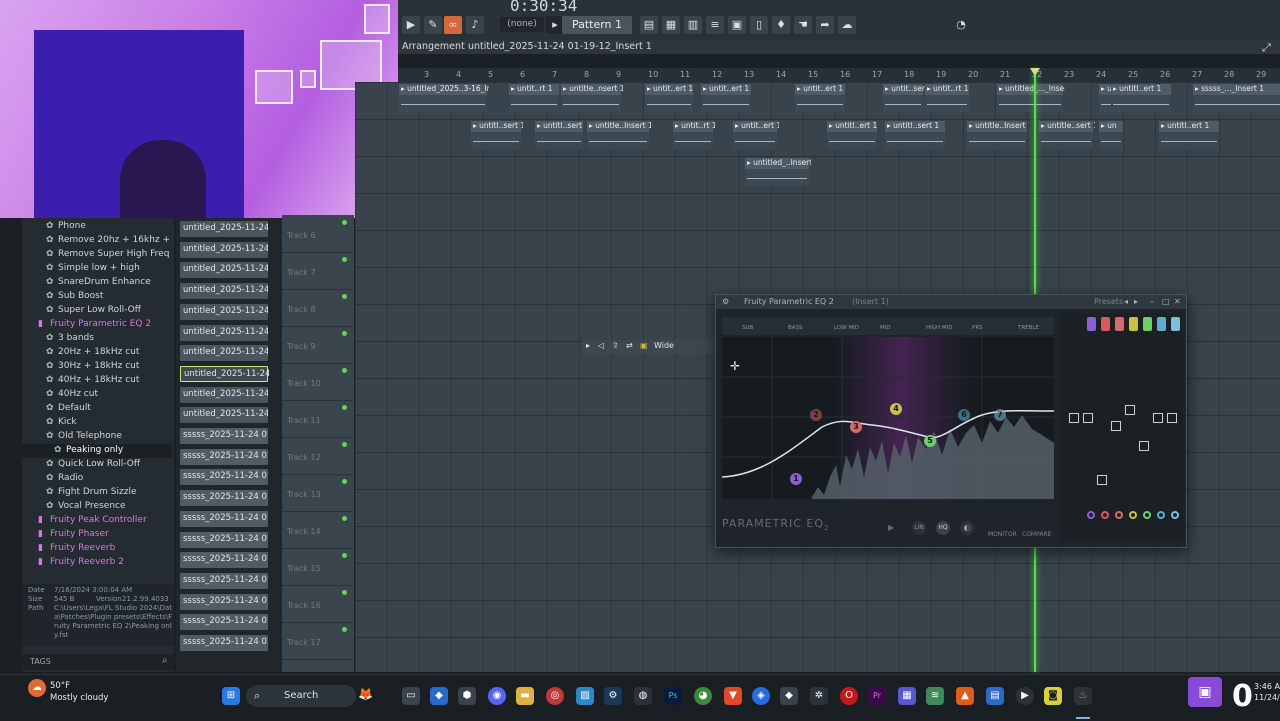 This screenshot has height=721, width=1280. Describe the element at coordinates (613, 696) in the screenshot. I see `steam-icon: ⚙` at that location.